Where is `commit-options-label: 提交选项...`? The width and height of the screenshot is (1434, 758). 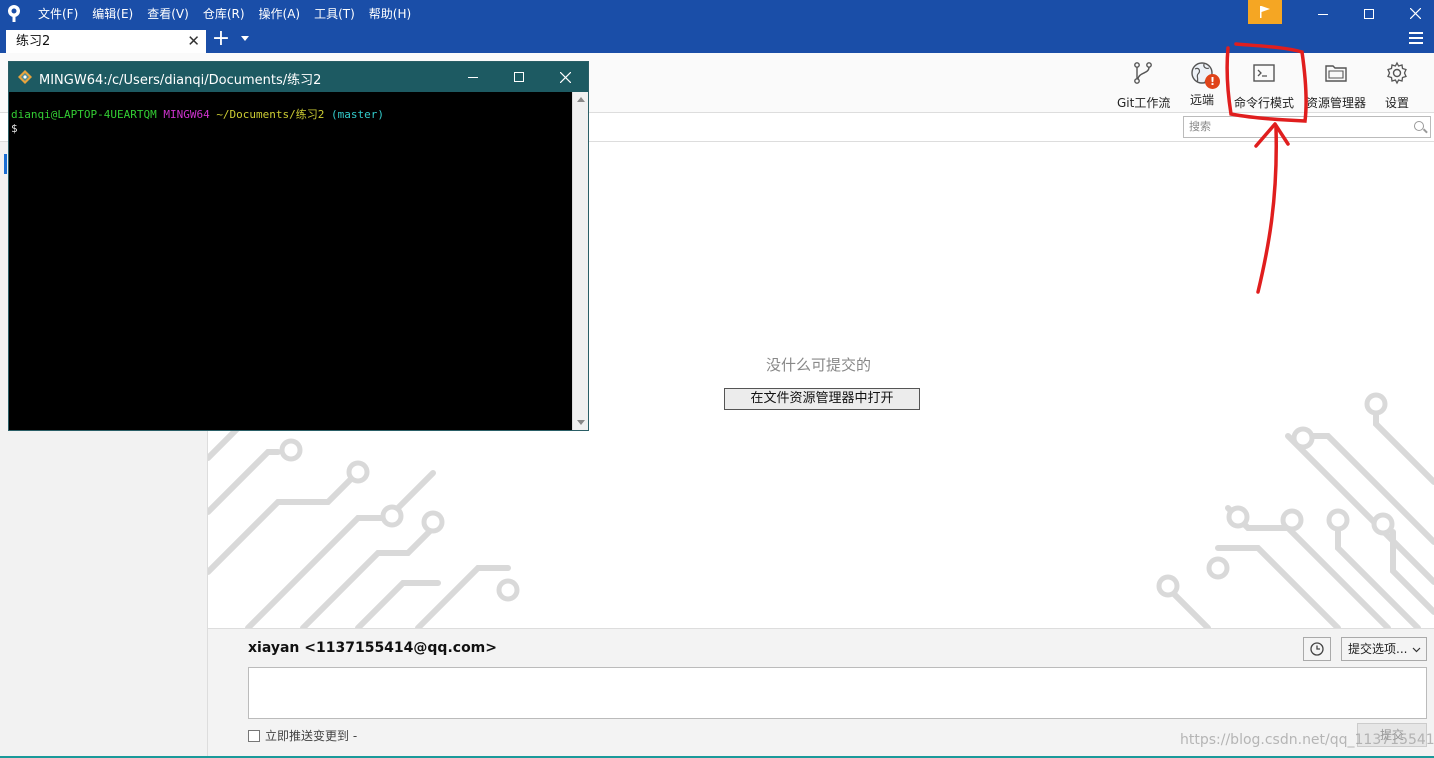
commit-options-label: 提交选项... is located at coordinates (1378, 649).